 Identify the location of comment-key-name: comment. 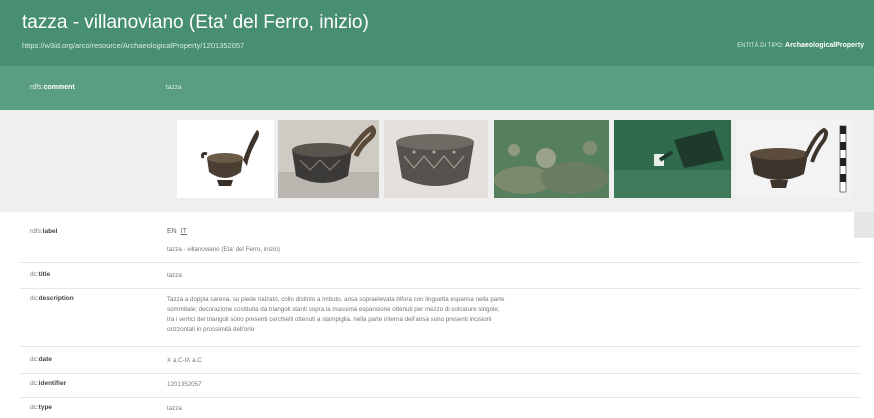
(59, 87).